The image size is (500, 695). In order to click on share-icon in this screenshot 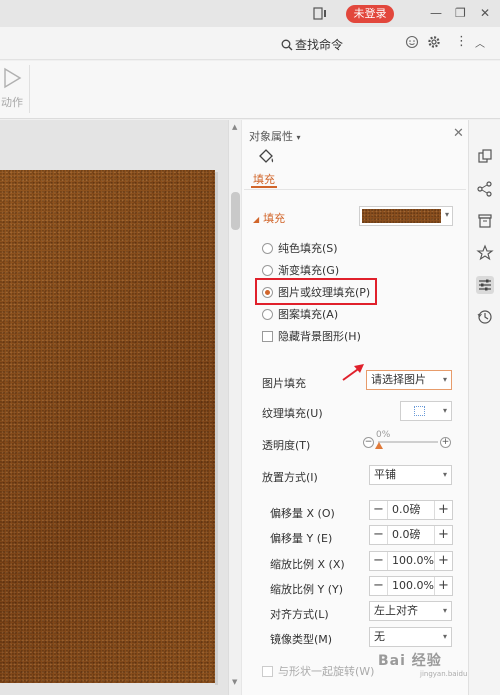, I will do `click(485, 189)`.